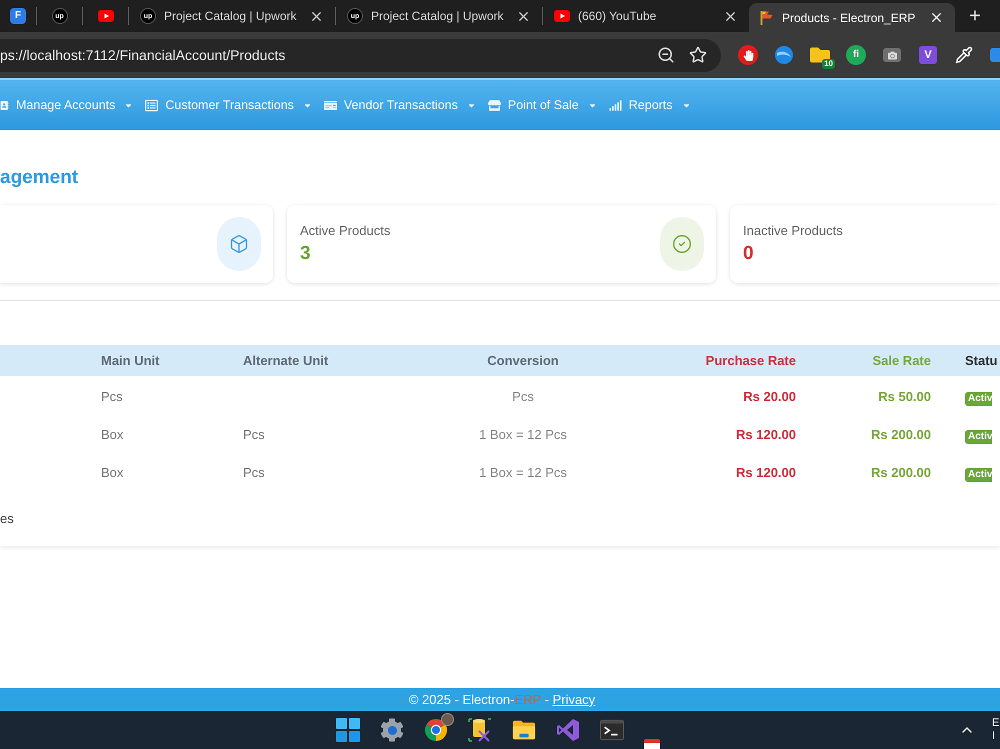  Describe the element at coordinates (769, 396) in the screenshot. I see `table-cell: Rs 20.00` at that location.